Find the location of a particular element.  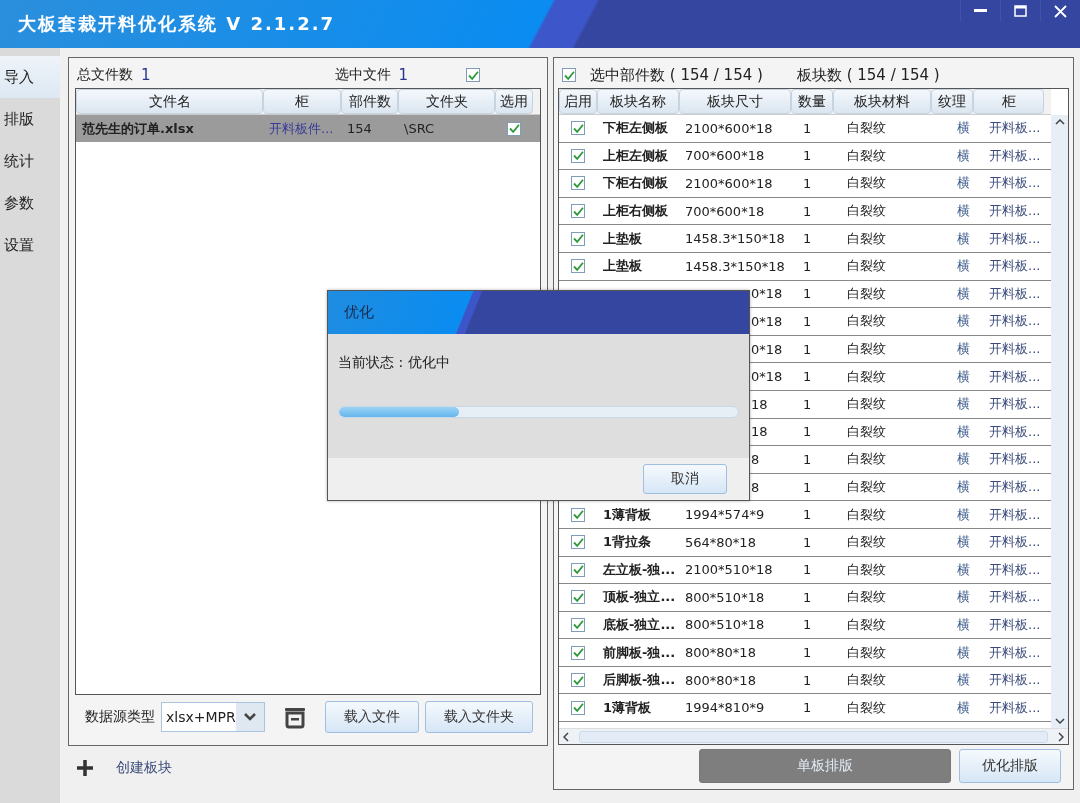

column-header: 数量 is located at coordinates (812, 101).